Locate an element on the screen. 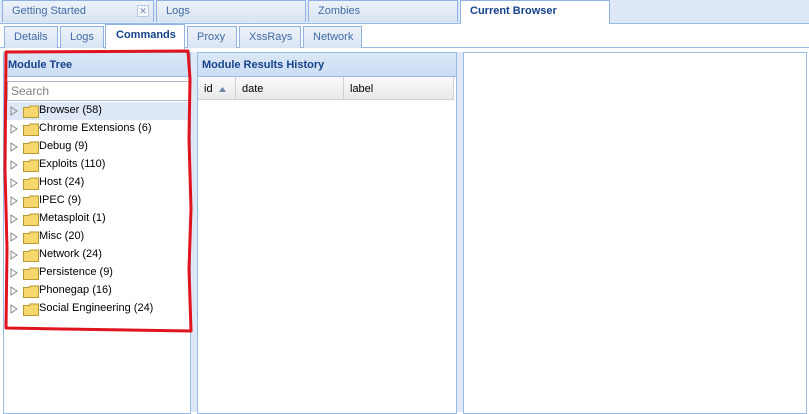 Image resolution: width=809 pixels, height=414 pixels. results-grid-header: id date label is located at coordinates (327, 89).